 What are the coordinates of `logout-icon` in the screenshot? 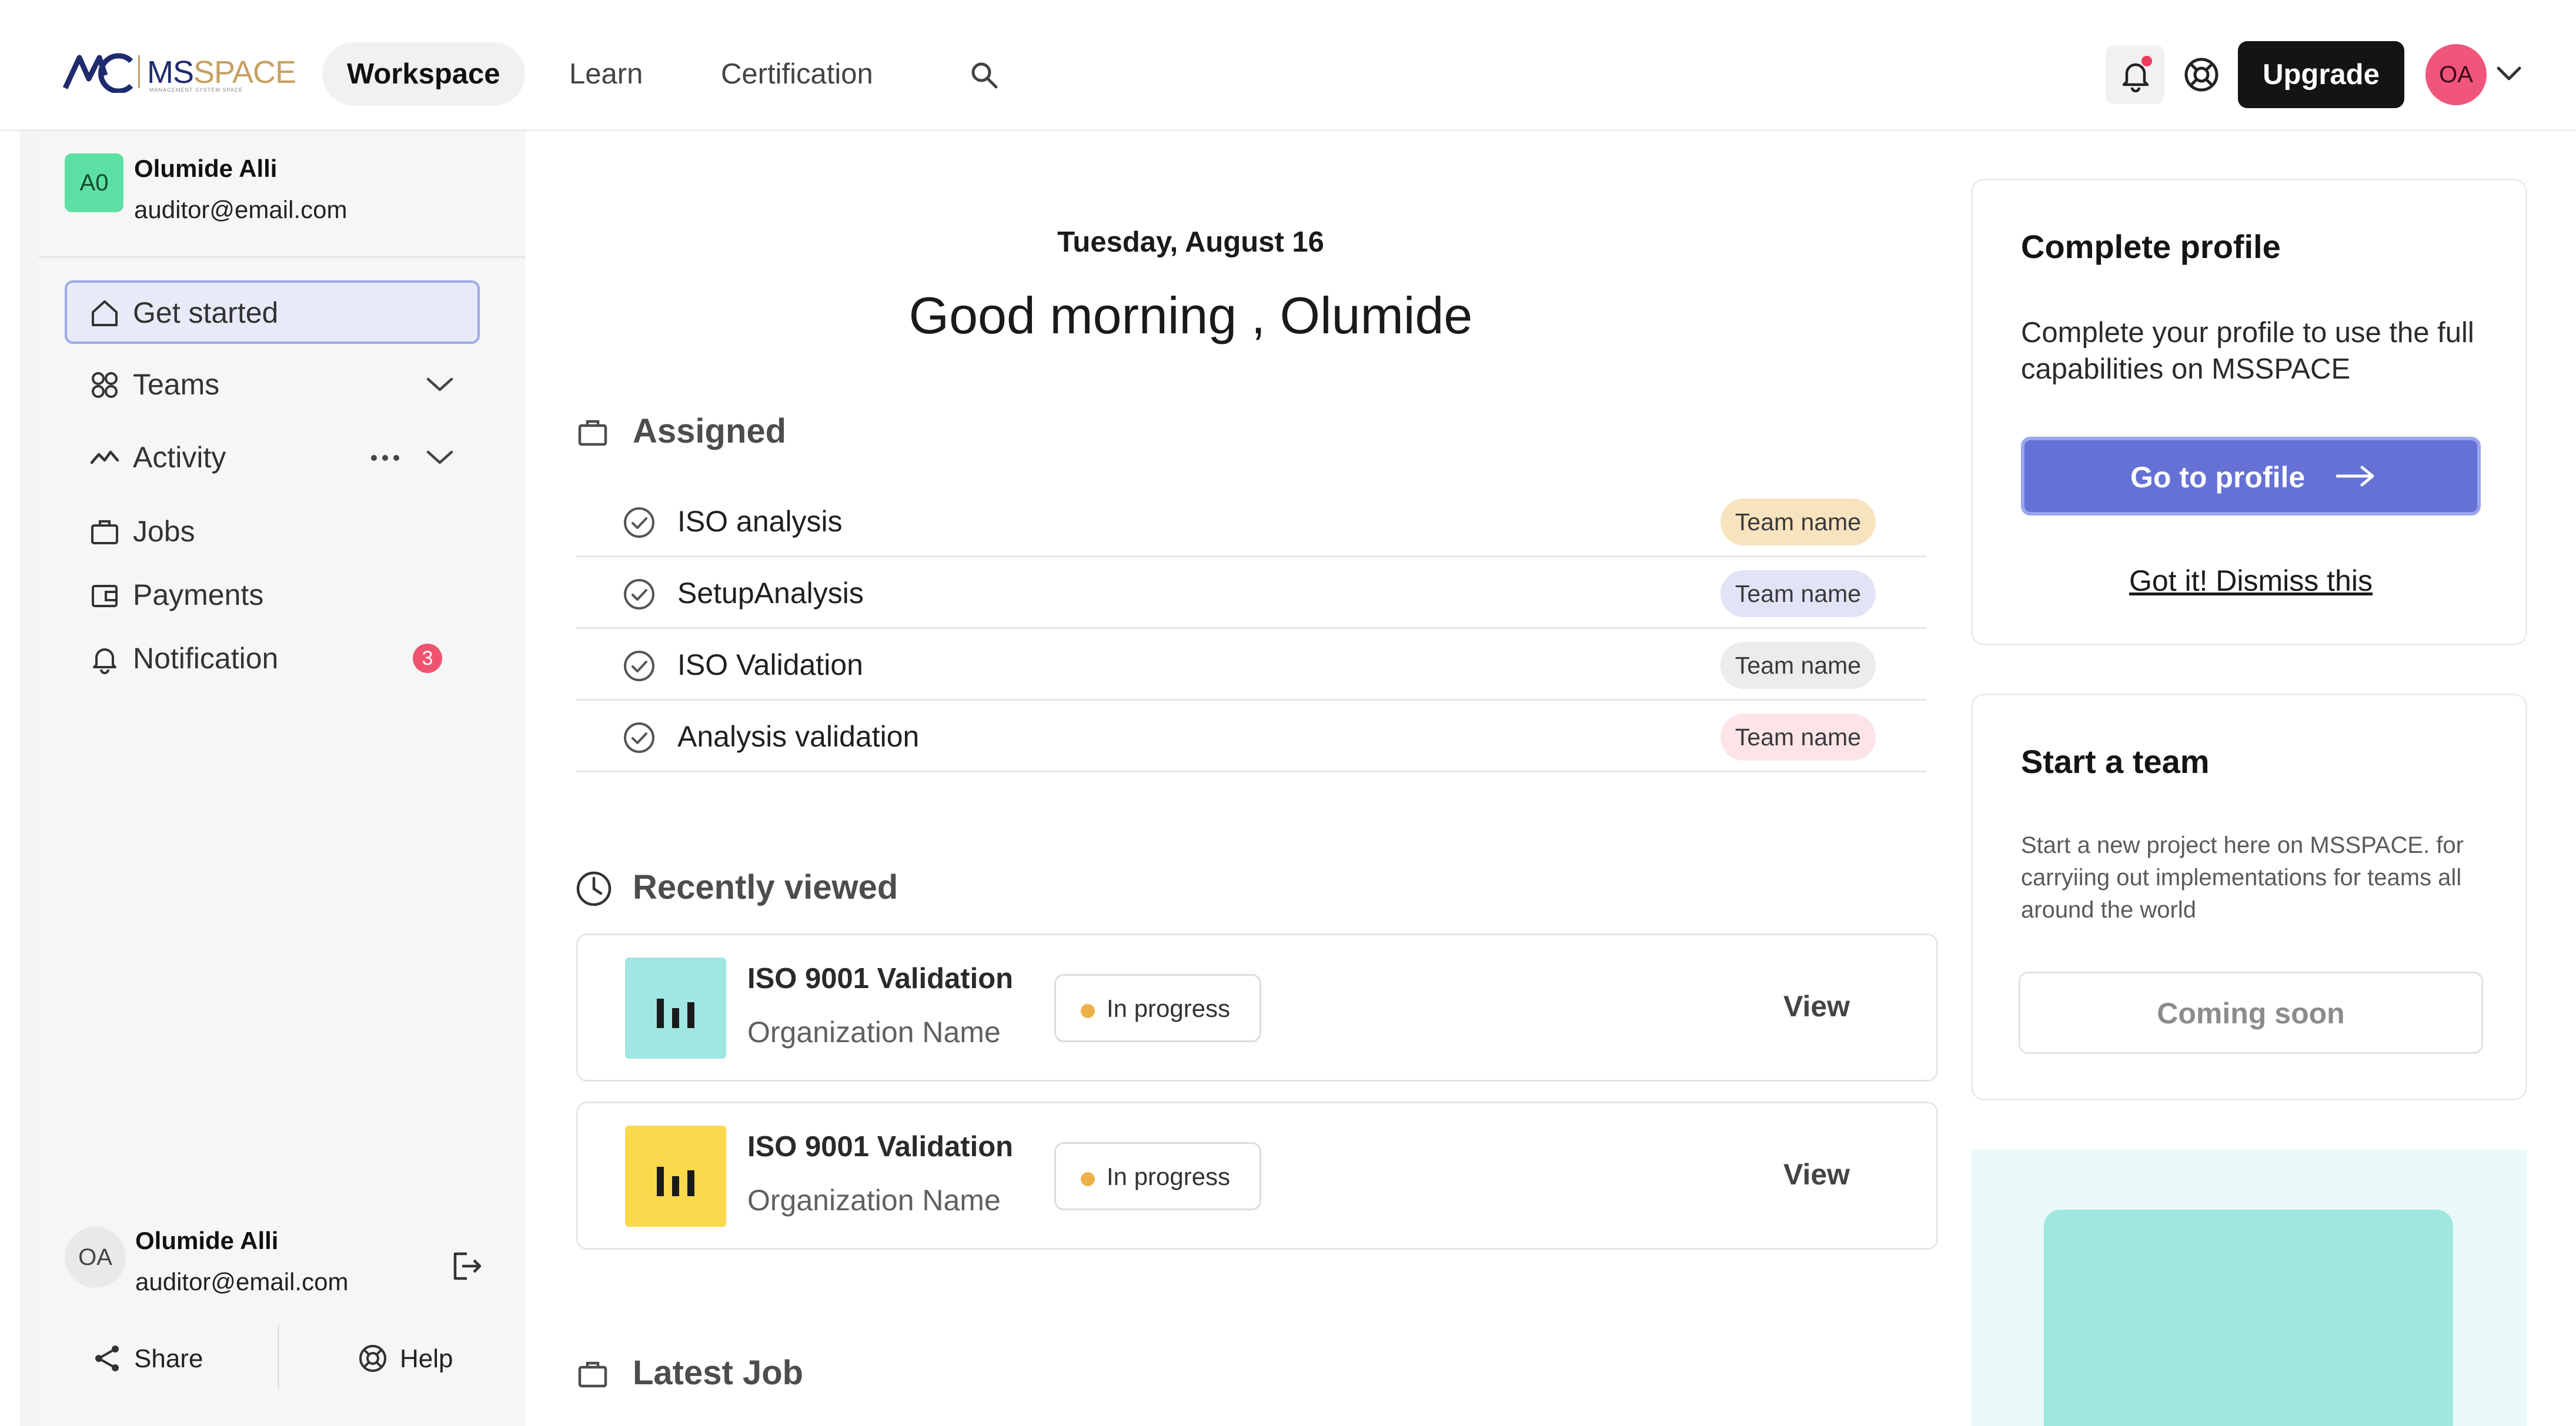 It's located at (466, 1266).